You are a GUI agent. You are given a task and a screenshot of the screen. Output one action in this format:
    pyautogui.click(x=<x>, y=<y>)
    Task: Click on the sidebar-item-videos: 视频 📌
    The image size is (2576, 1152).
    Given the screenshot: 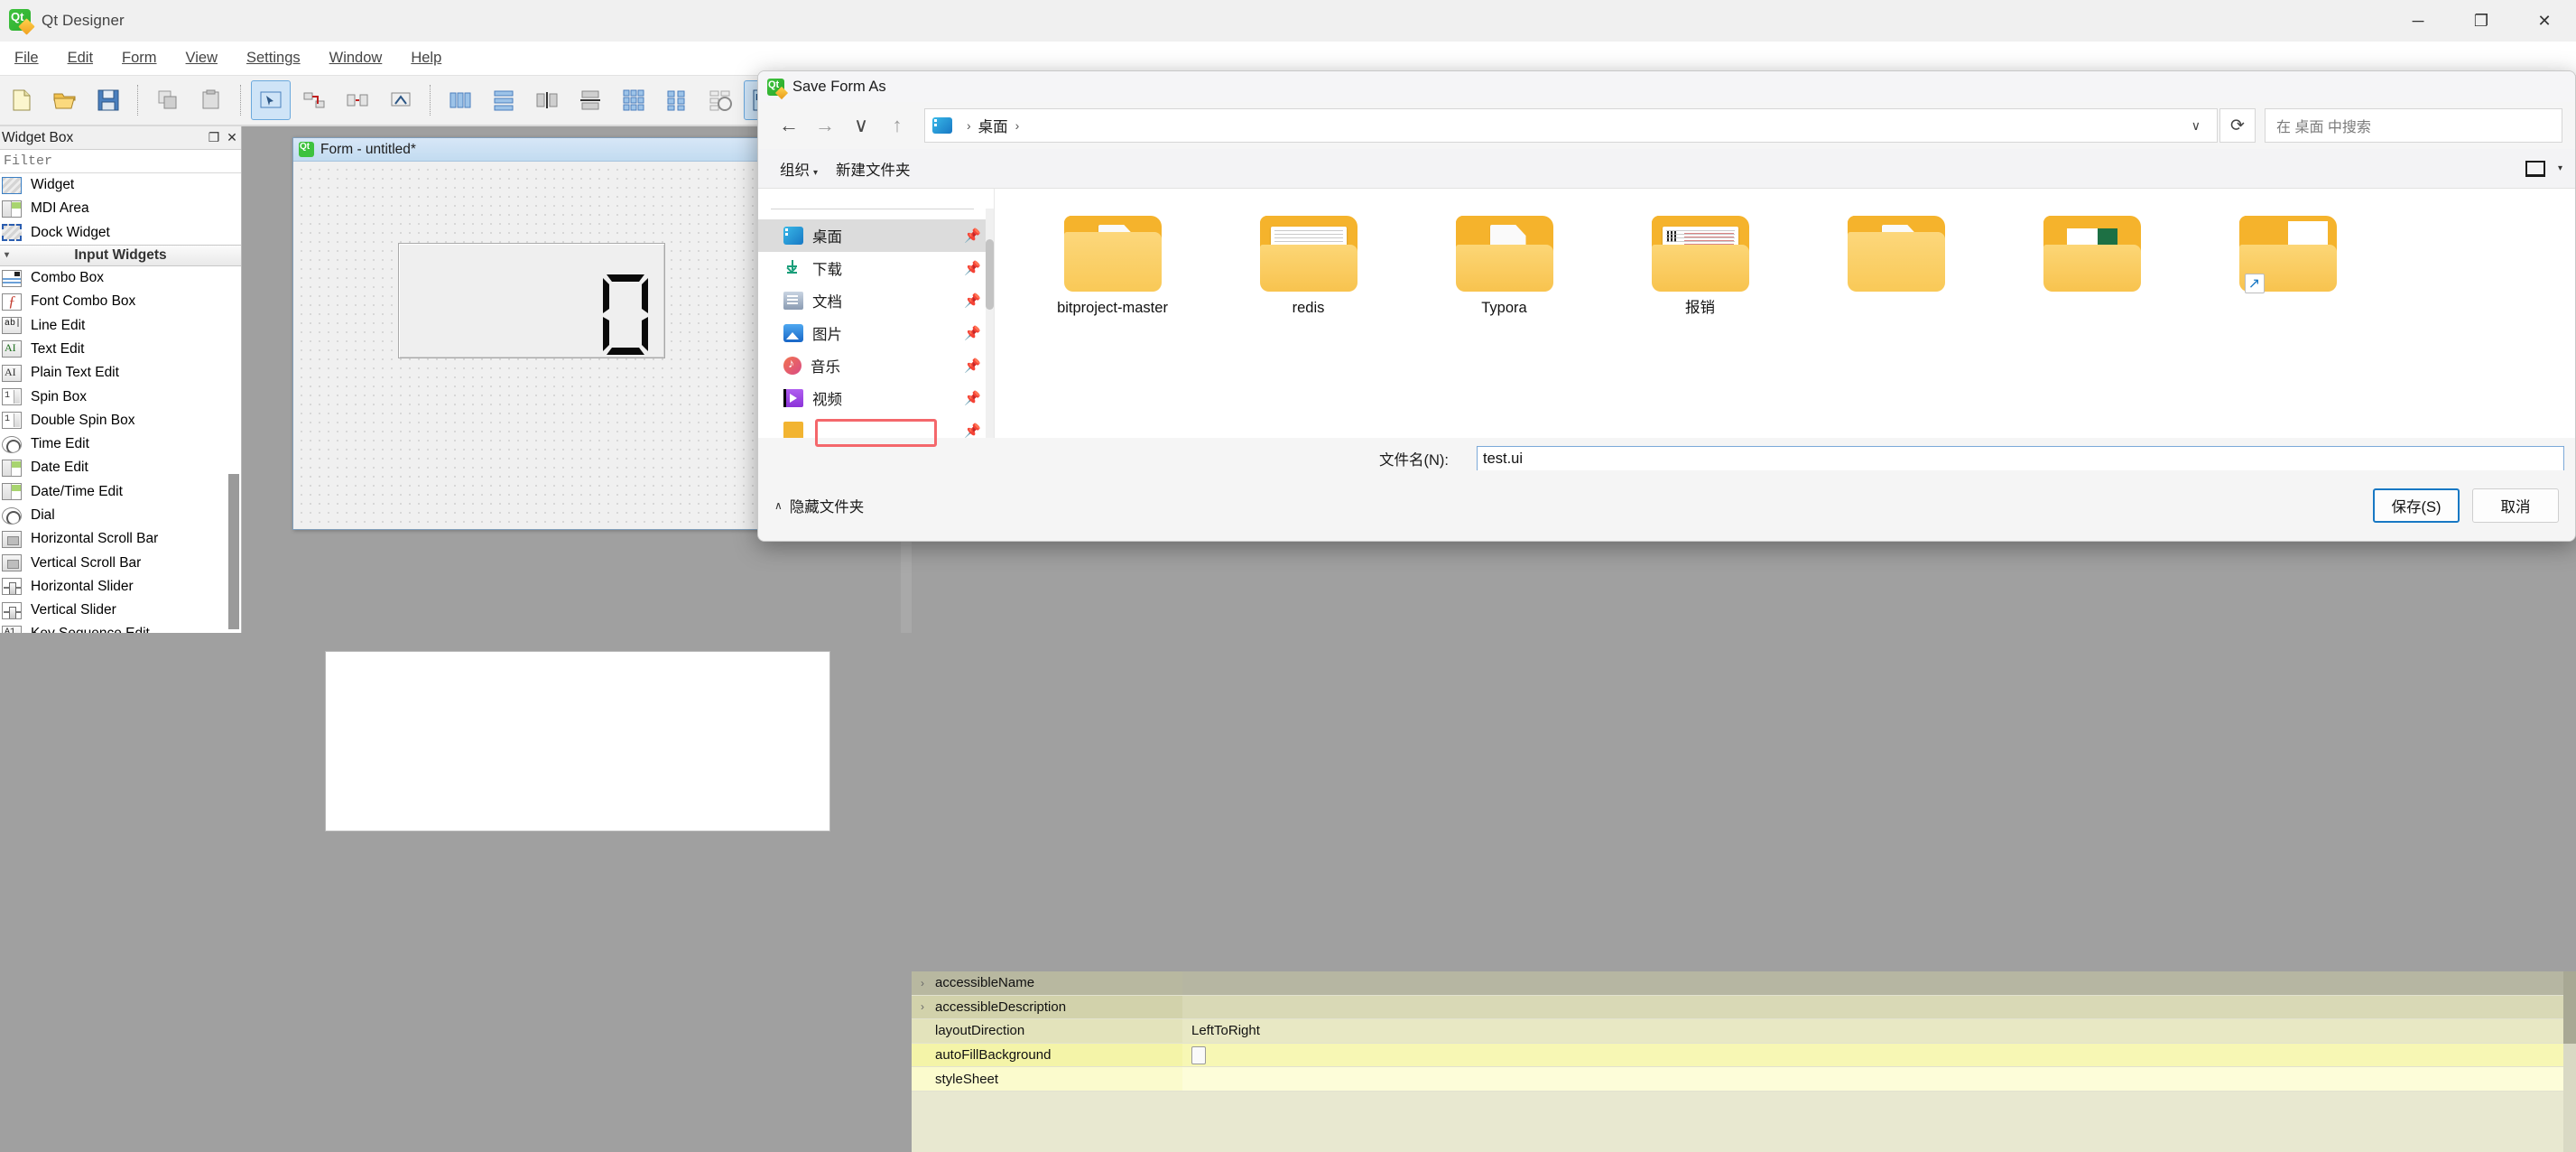 What is the action you would take?
    pyautogui.click(x=876, y=398)
    